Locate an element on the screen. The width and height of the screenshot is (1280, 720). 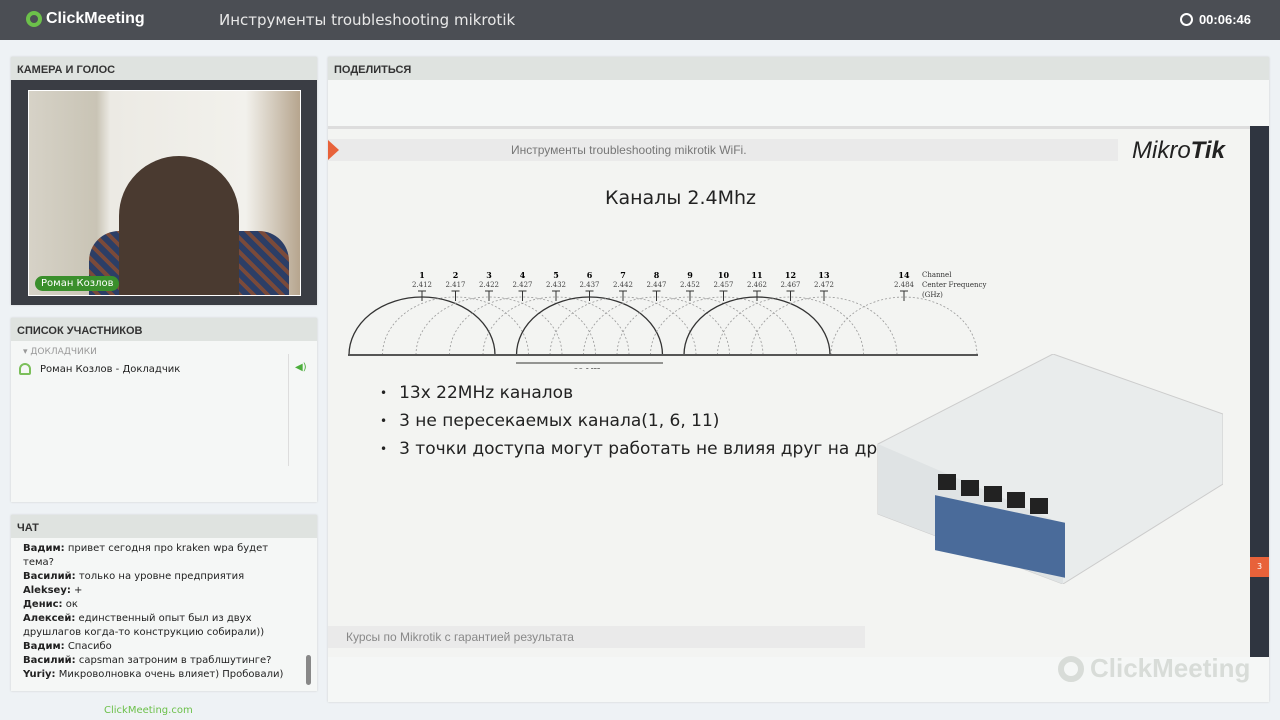
chat-author: Денис: is located at coordinates (43, 604).